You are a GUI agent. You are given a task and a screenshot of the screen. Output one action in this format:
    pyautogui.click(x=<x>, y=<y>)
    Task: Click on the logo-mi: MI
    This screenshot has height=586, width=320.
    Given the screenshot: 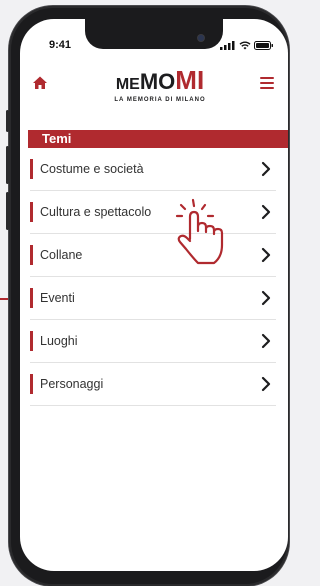 What is the action you would take?
    pyautogui.click(x=190, y=80)
    